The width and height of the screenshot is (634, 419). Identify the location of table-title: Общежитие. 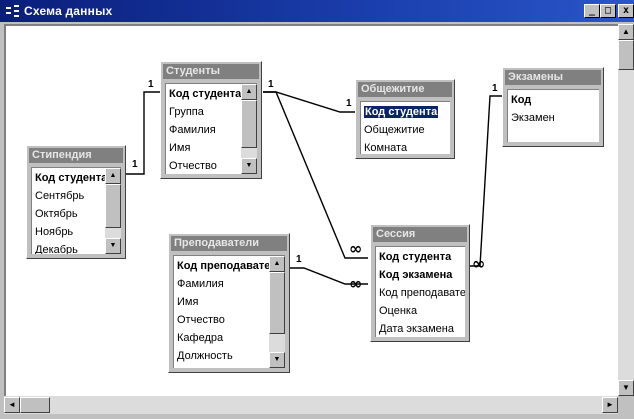
(405, 89).